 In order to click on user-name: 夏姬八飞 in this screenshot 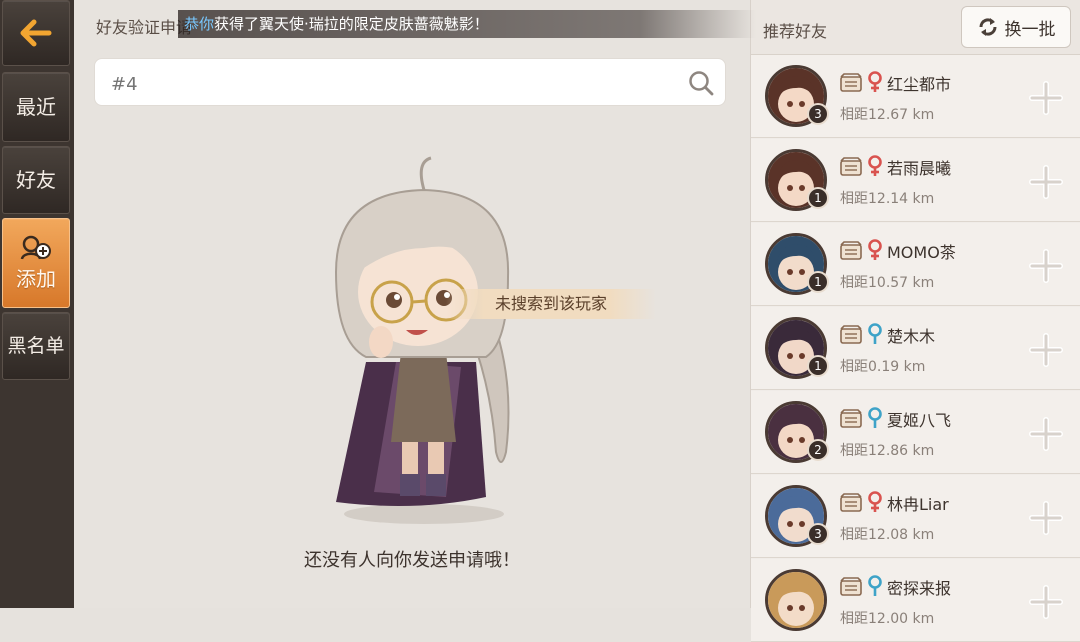, I will do `click(919, 420)`.